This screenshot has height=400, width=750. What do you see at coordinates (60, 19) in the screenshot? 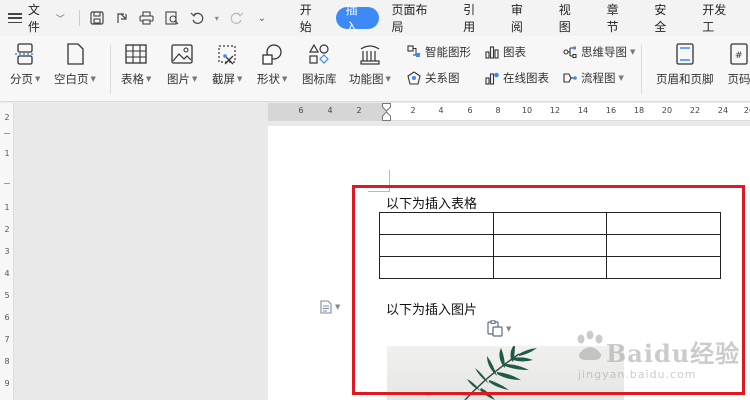
I see `chevron-down-icon: ﹀` at bounding box center [60, 19].